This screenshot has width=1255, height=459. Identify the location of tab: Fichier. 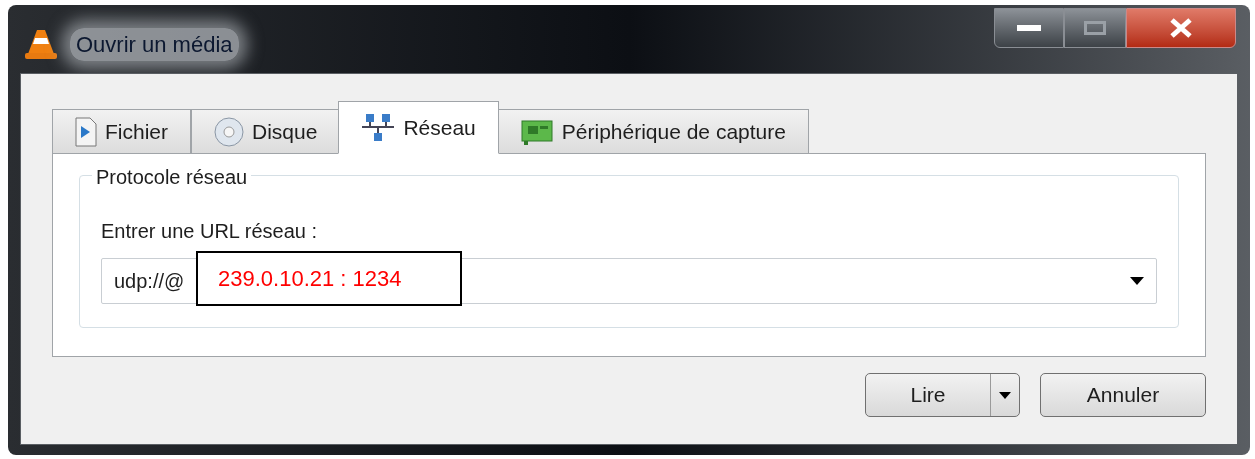
(121, 131).